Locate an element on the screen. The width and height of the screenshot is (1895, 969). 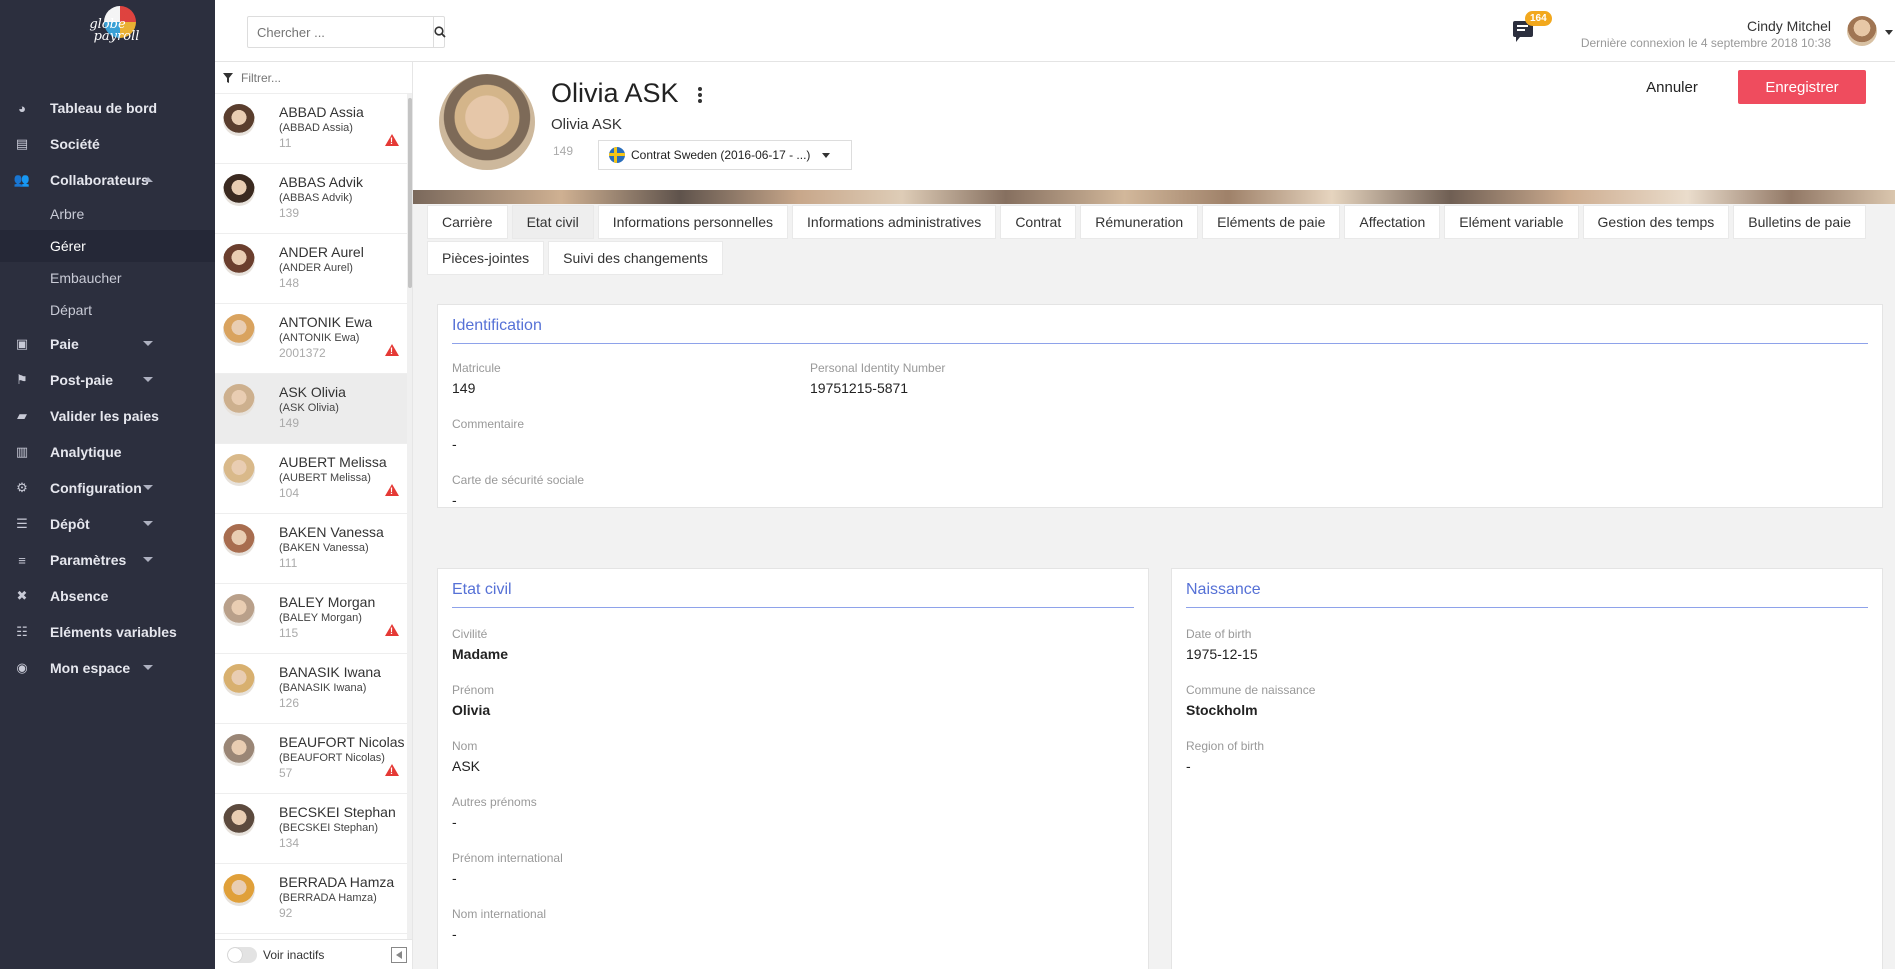
employee-name: BALEY Morgan is located at coordinates (327, 602).